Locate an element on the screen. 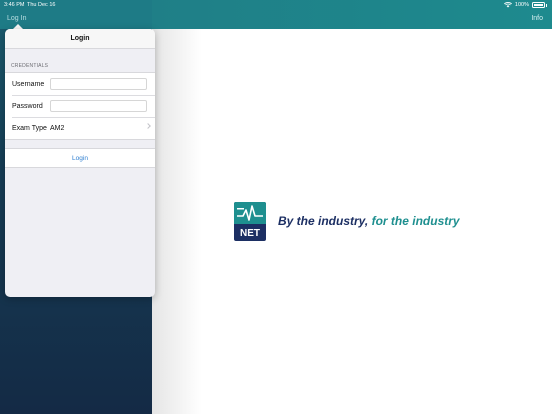  password-row: Password is located at coordinates (80, 106).